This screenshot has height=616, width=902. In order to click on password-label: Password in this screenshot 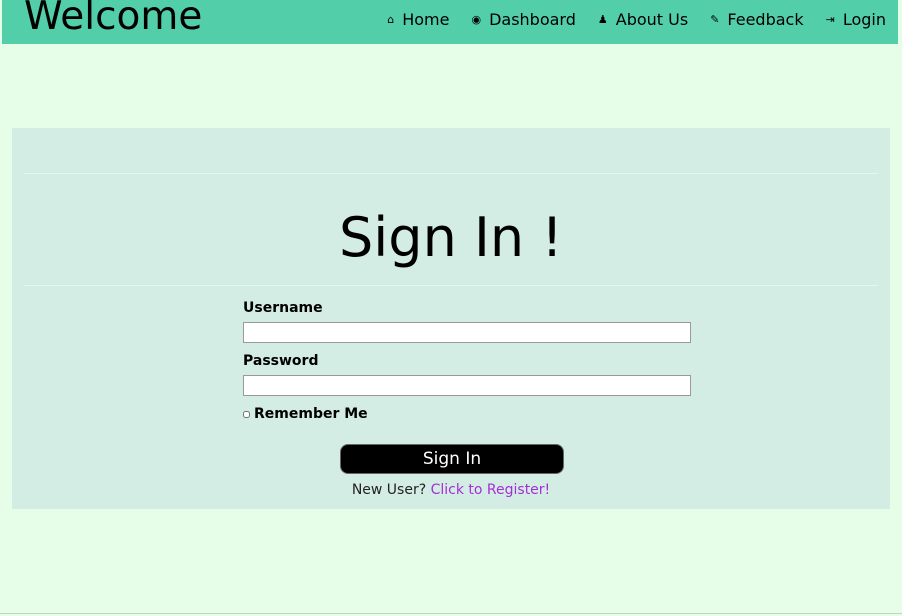, I will do `click(281, 361)`.